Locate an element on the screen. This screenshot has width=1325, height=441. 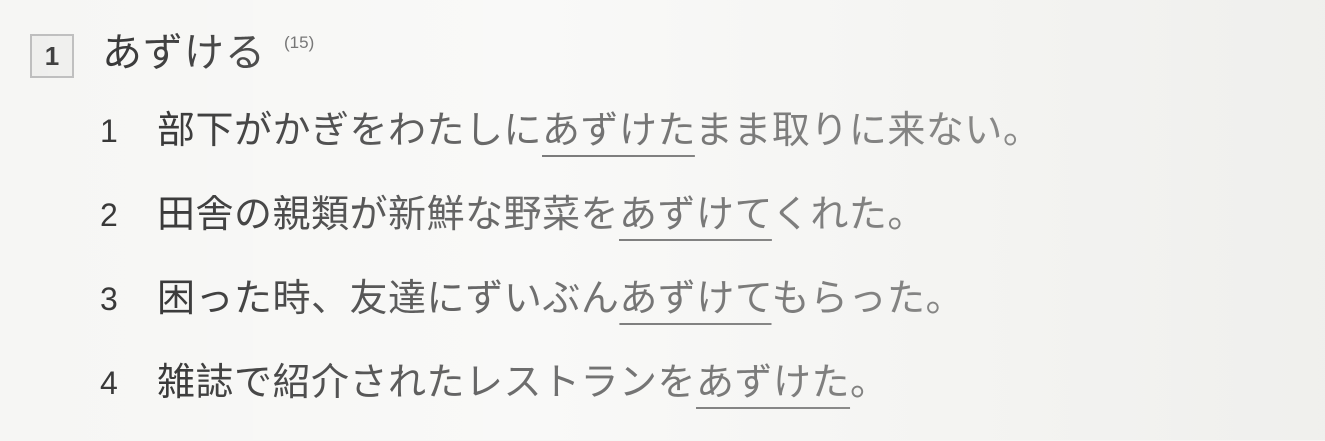
option-sentence: 部下がかぎをわたしにあずけたまま取りに来ない。 is located at coordinates (599, 130).